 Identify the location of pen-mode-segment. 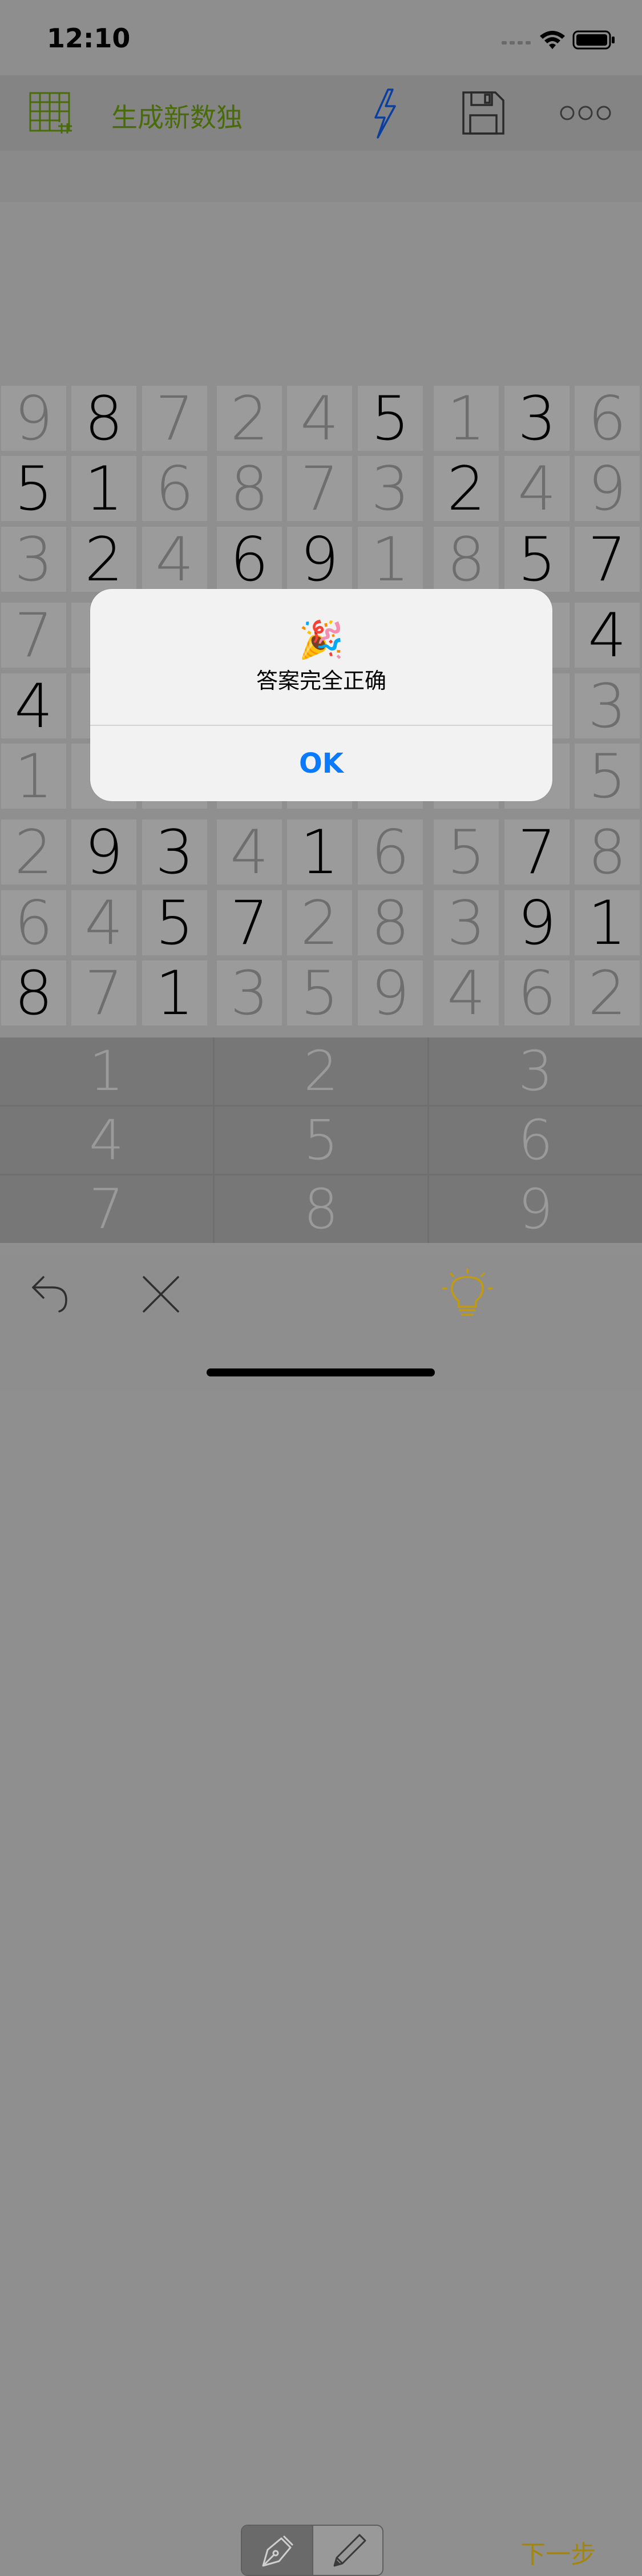
(277, 2550).